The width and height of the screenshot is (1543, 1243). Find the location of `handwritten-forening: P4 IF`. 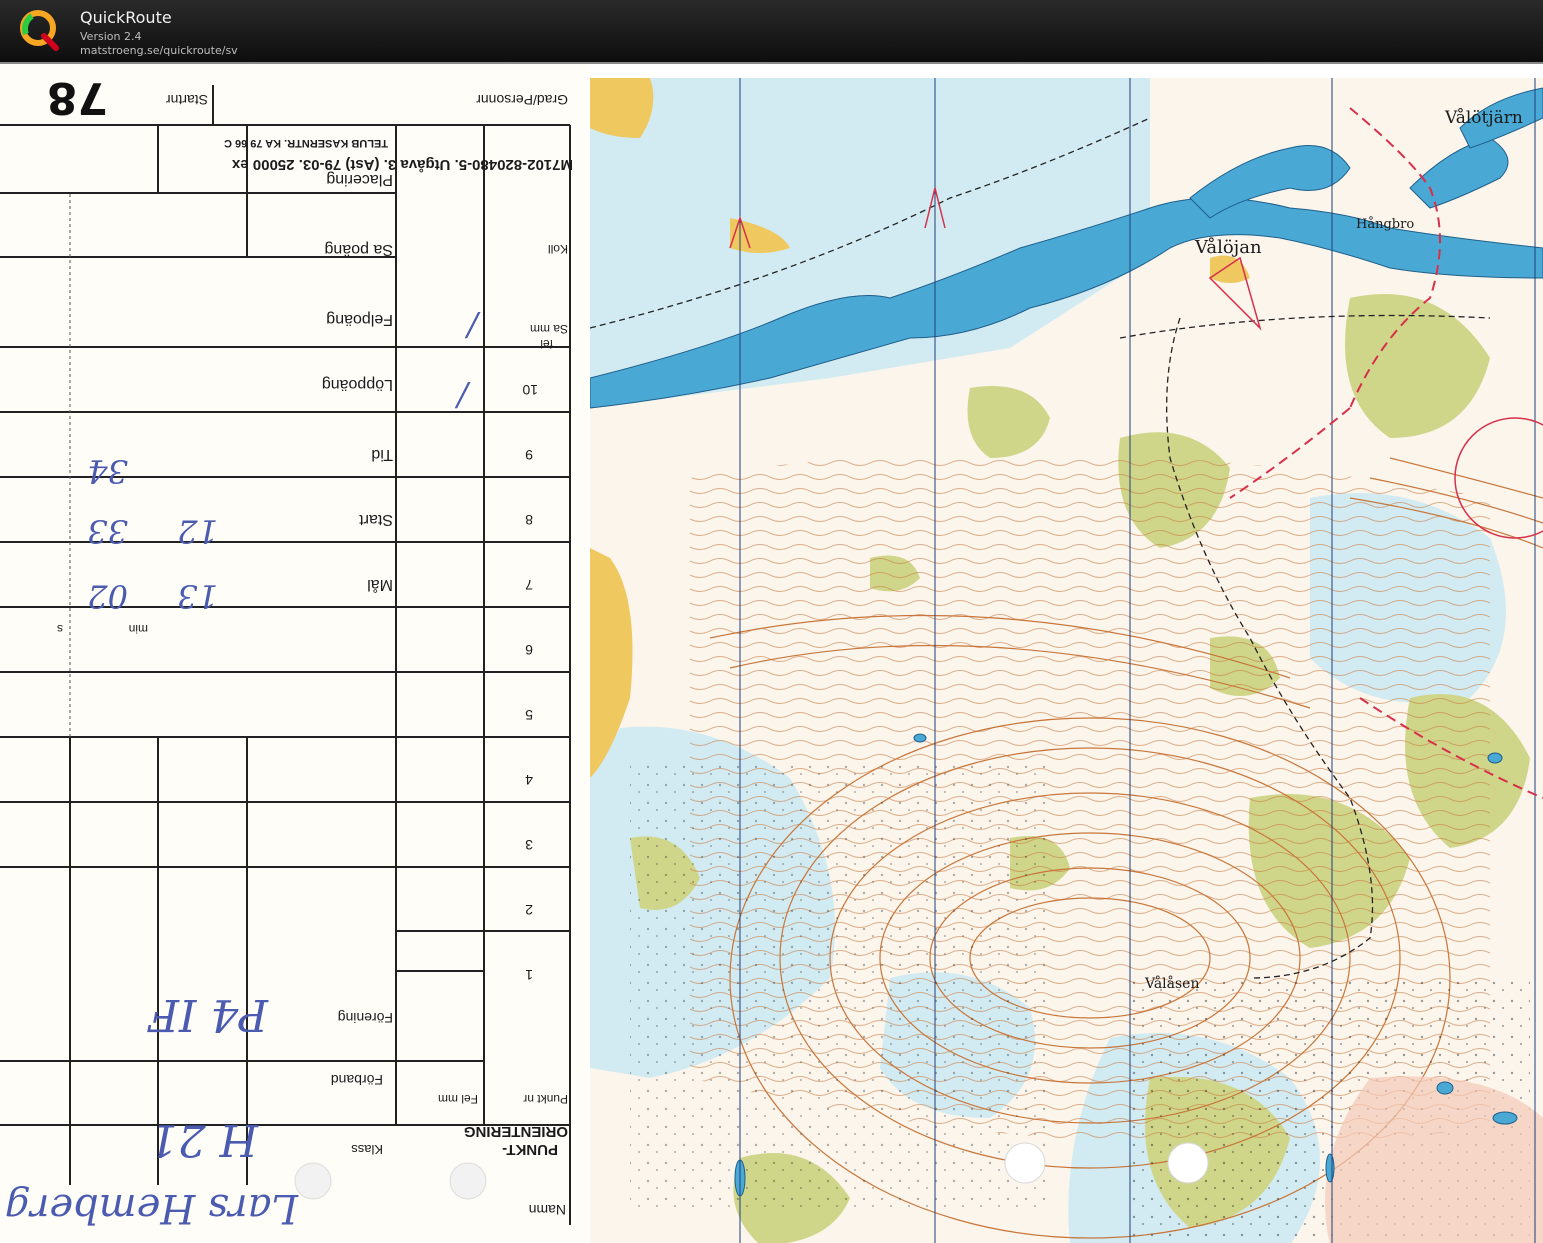

handwritten-forening: P4 IF is located at coordinates (208, 1014).